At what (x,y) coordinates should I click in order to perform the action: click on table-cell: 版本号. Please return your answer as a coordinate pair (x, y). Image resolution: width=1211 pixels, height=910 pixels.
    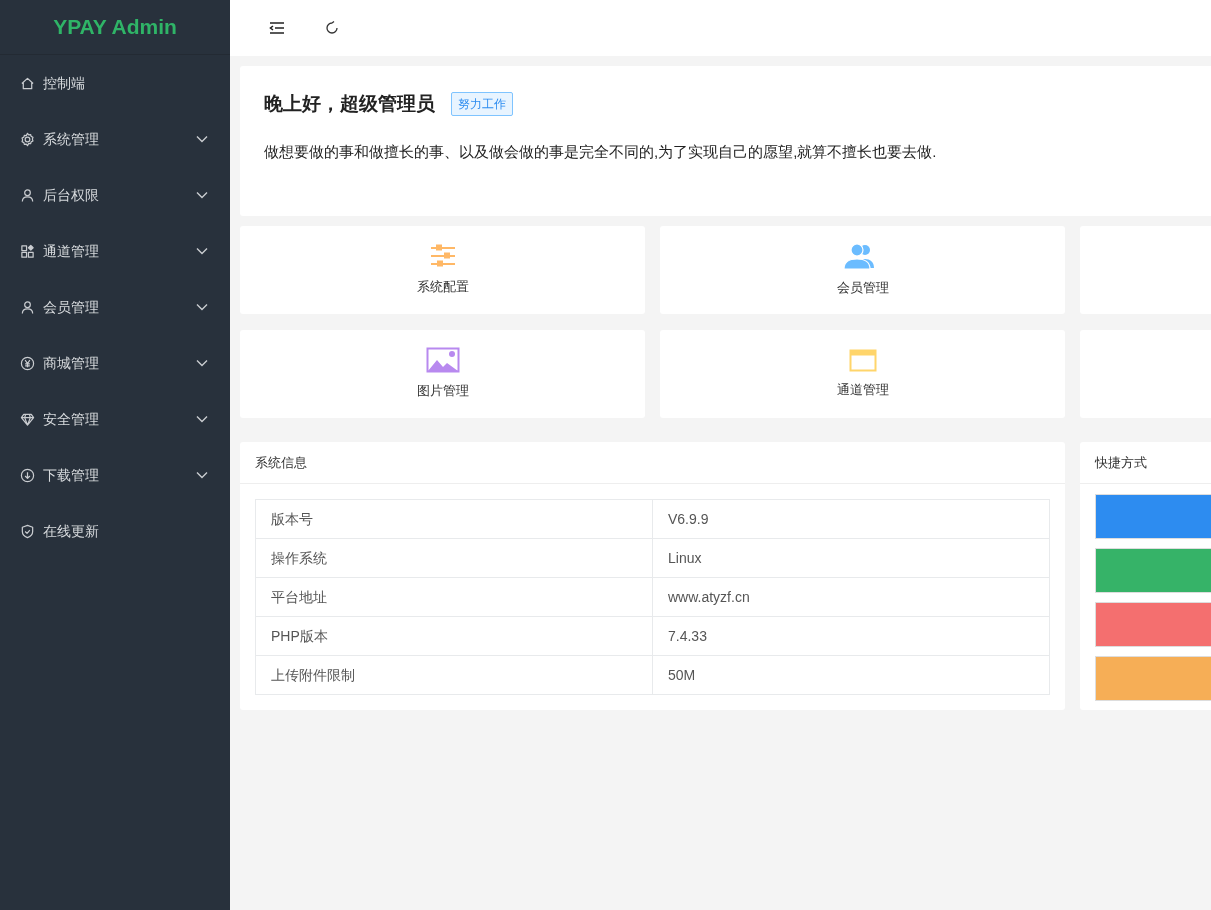
    Looking at the image, I should click on (454, 519).